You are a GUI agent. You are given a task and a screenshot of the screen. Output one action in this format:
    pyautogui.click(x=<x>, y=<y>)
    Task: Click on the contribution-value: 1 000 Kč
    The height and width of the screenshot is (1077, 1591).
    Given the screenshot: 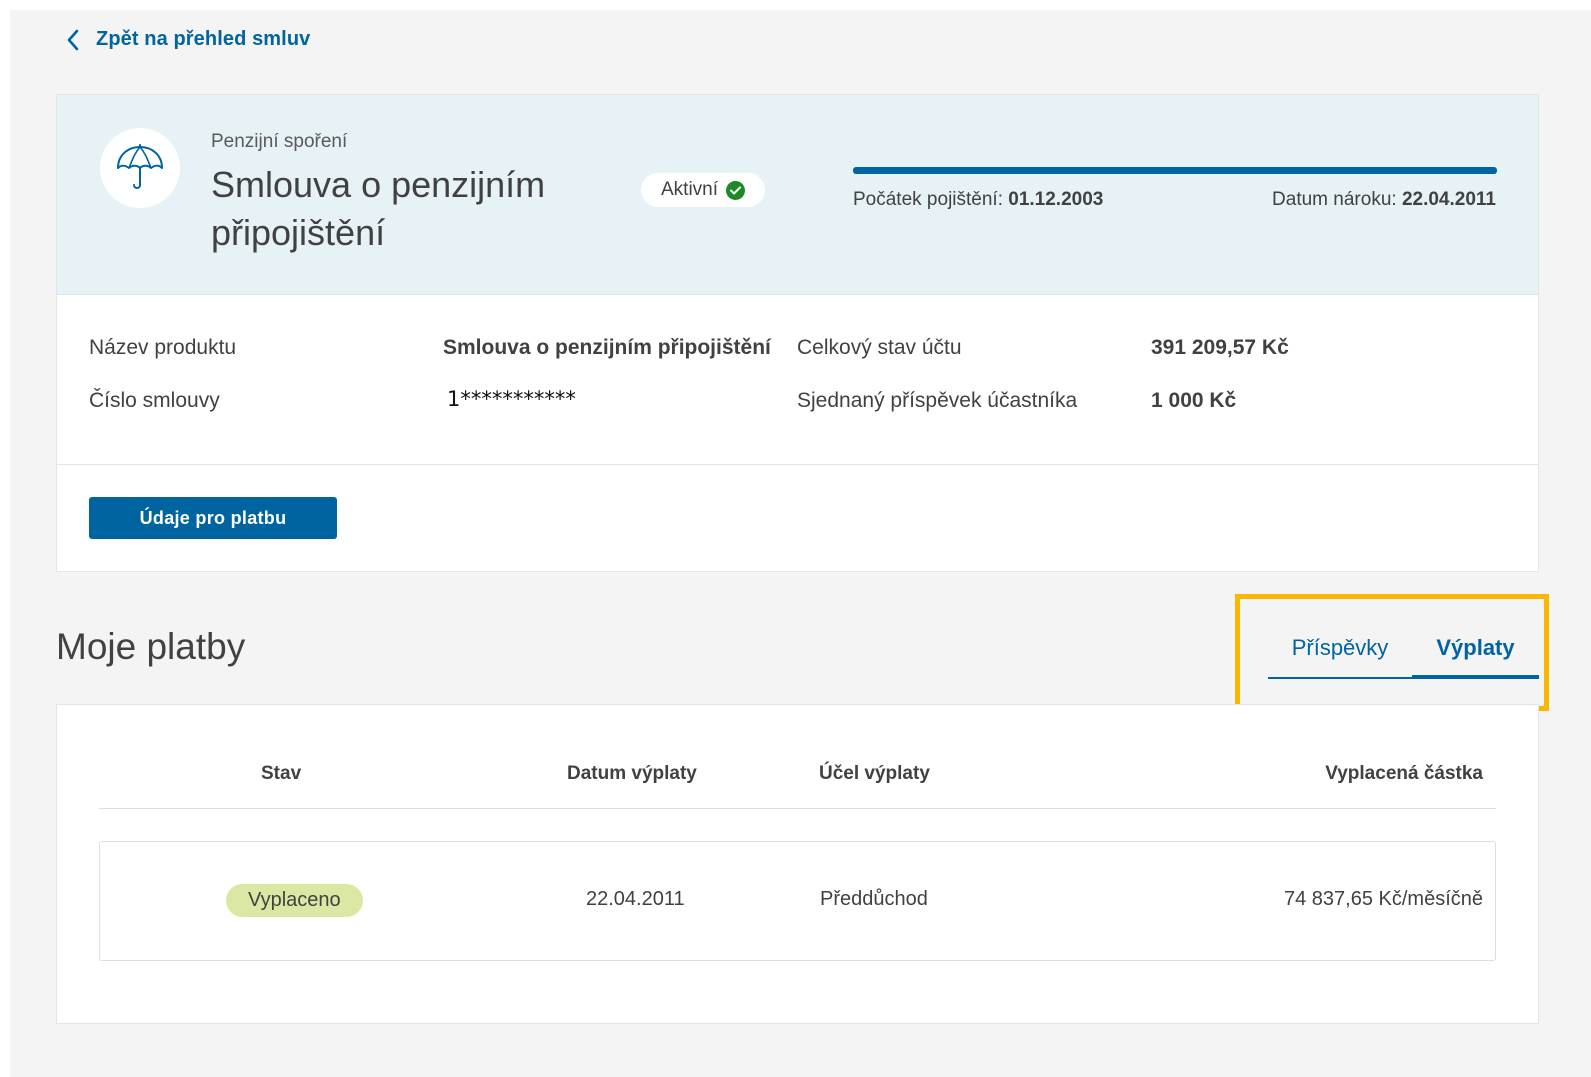 What is the action you would take?
    pyautogui.click(x=1194, y=400)
    